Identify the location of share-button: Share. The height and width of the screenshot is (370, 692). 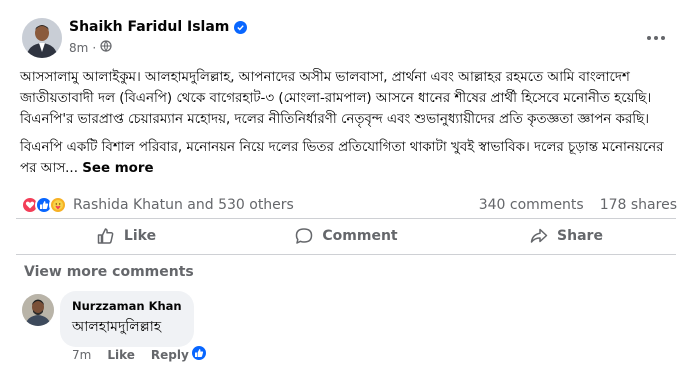
(566, 236).